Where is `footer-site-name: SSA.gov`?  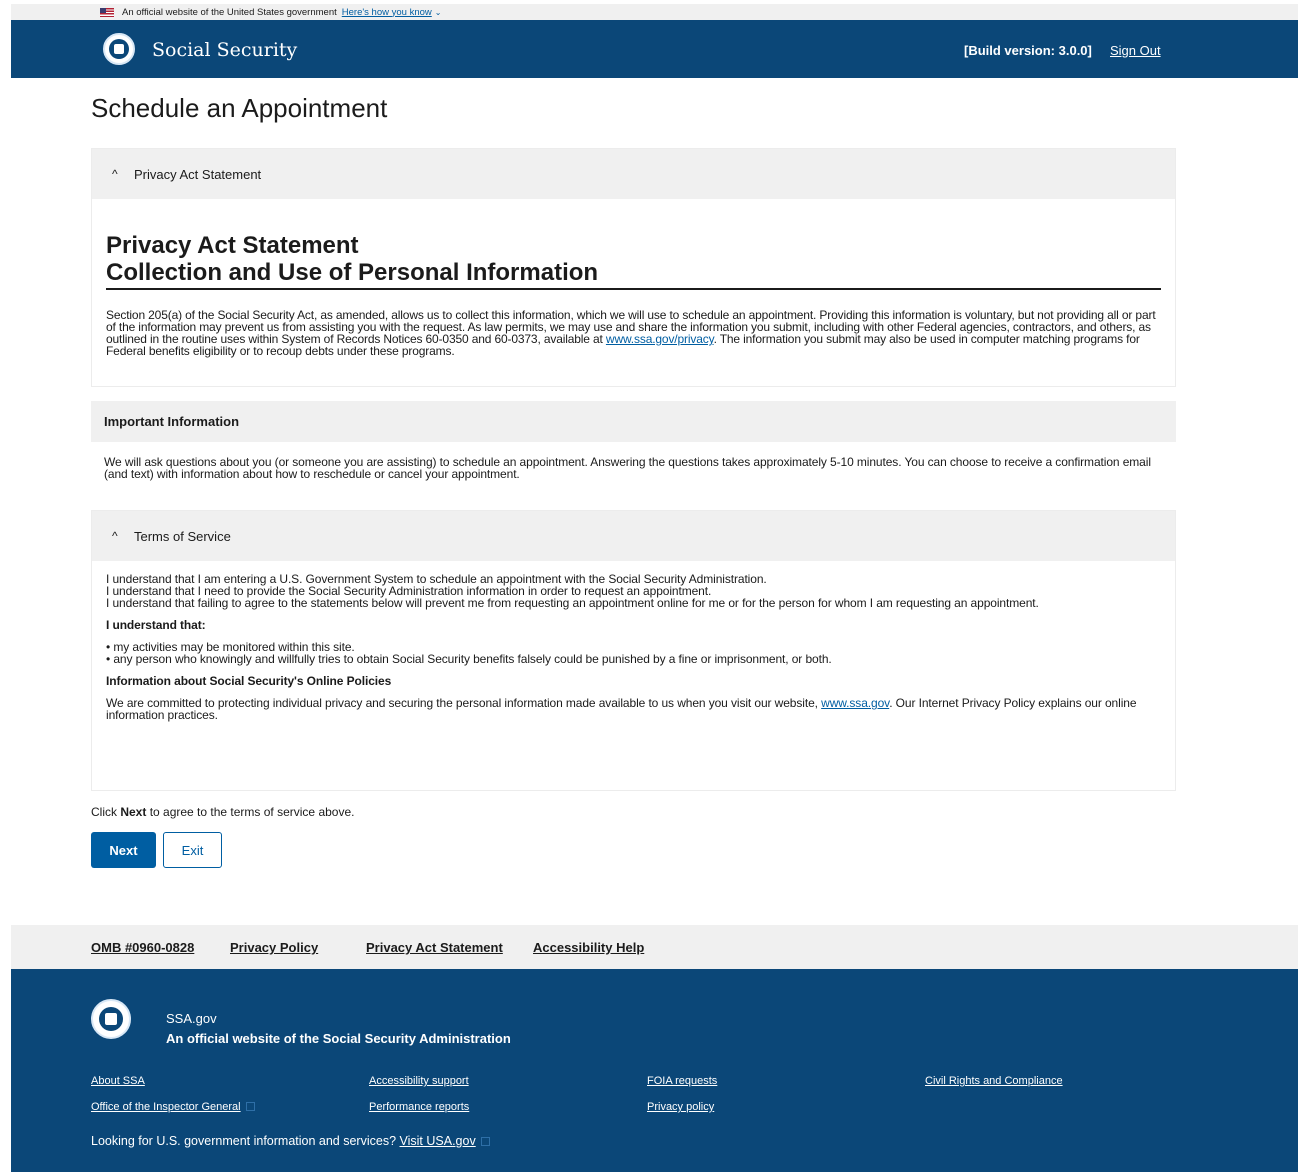
footer-site-name: SSA.gov is located at coordinates (191, 1018).